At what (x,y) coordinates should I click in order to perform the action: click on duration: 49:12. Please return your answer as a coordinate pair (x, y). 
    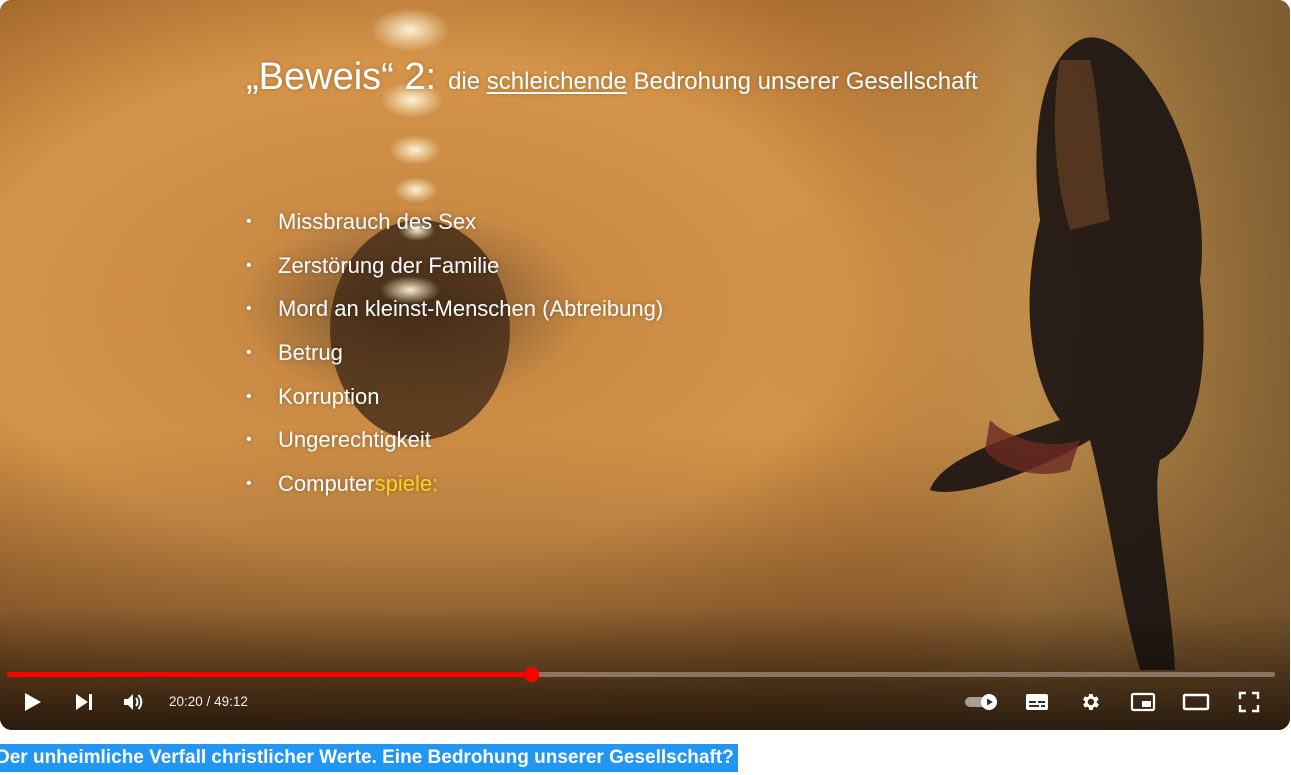
    Looking at the image, I should click on (231, 701).